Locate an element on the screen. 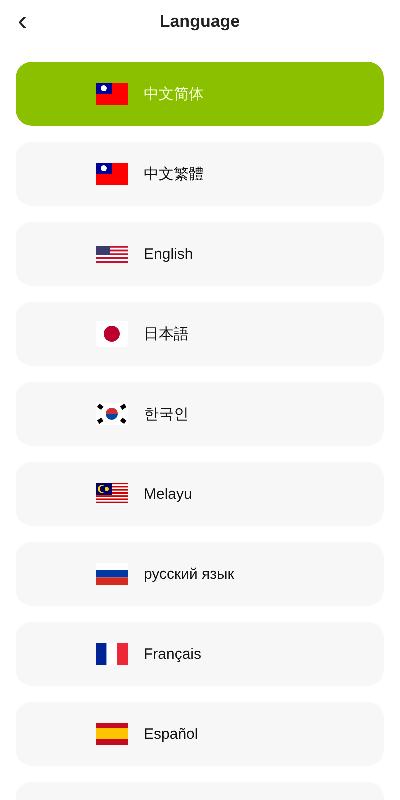 The height and width of the screenshot is (800, 400). language-option: English is located at coordinates (200, 254).